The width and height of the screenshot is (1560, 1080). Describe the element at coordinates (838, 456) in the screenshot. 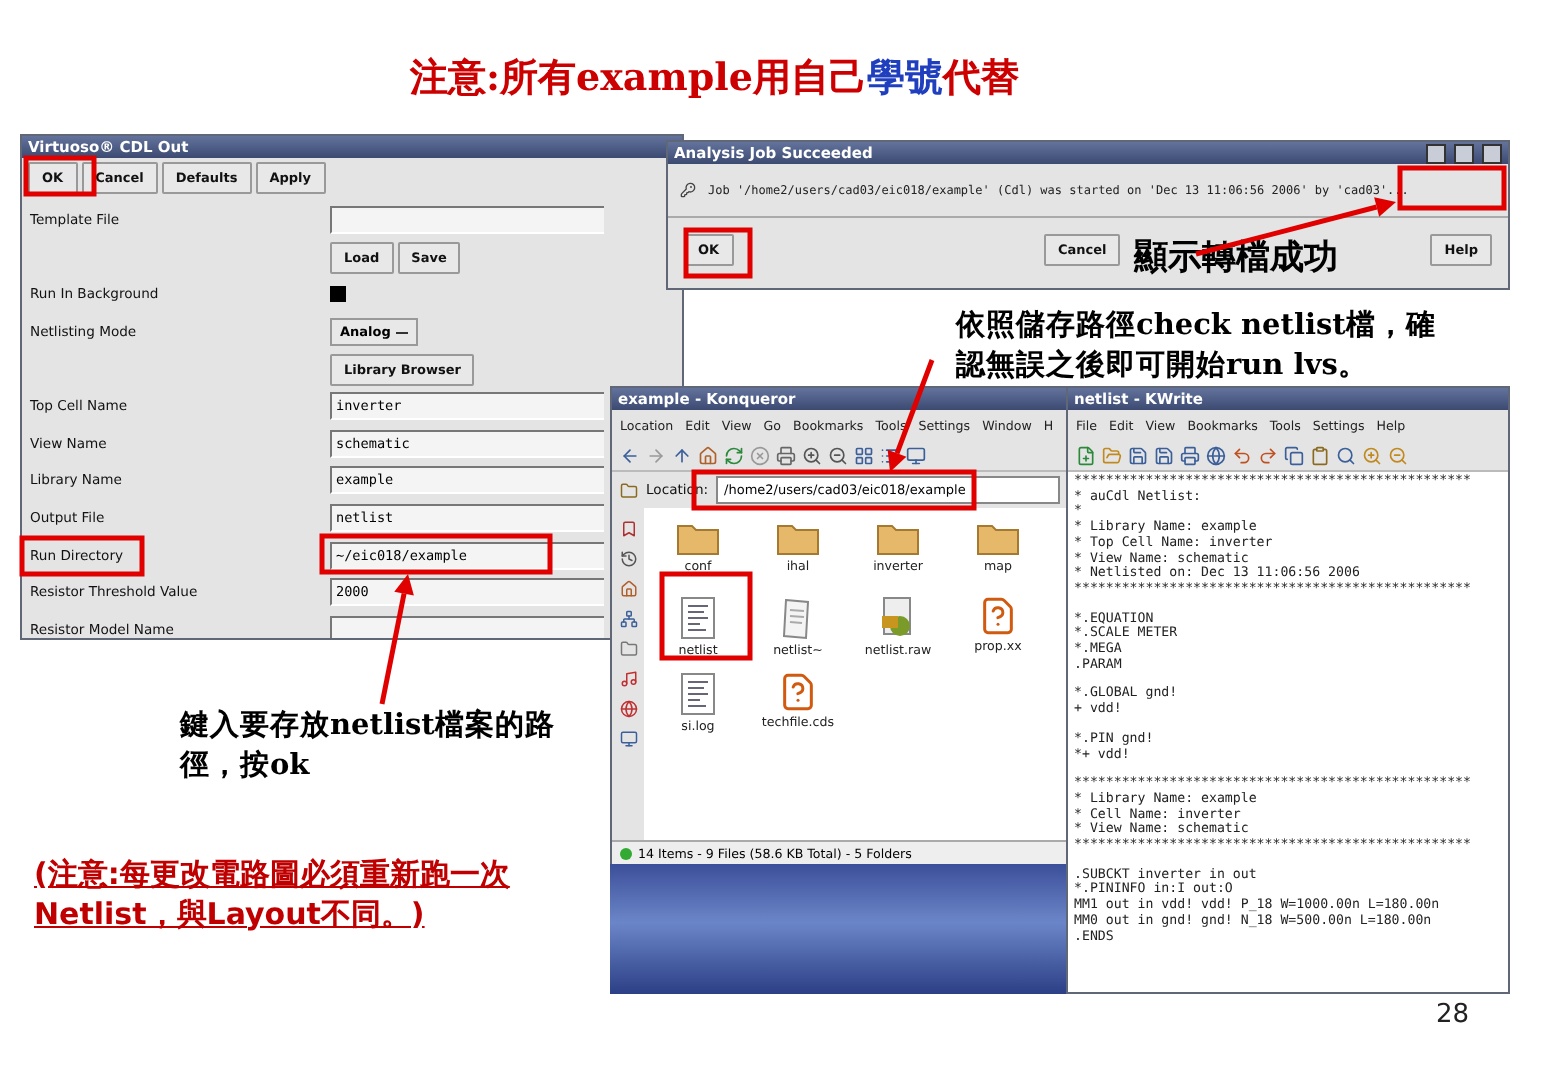

I see `zoom-out-icon` at that location.